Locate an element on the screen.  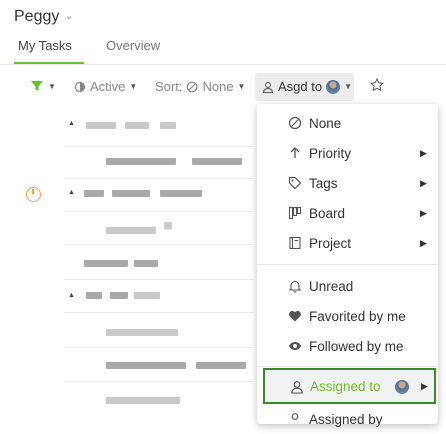
assigned-to-dropdown: Asgd to ▼ is located at coordinates (304, 87).